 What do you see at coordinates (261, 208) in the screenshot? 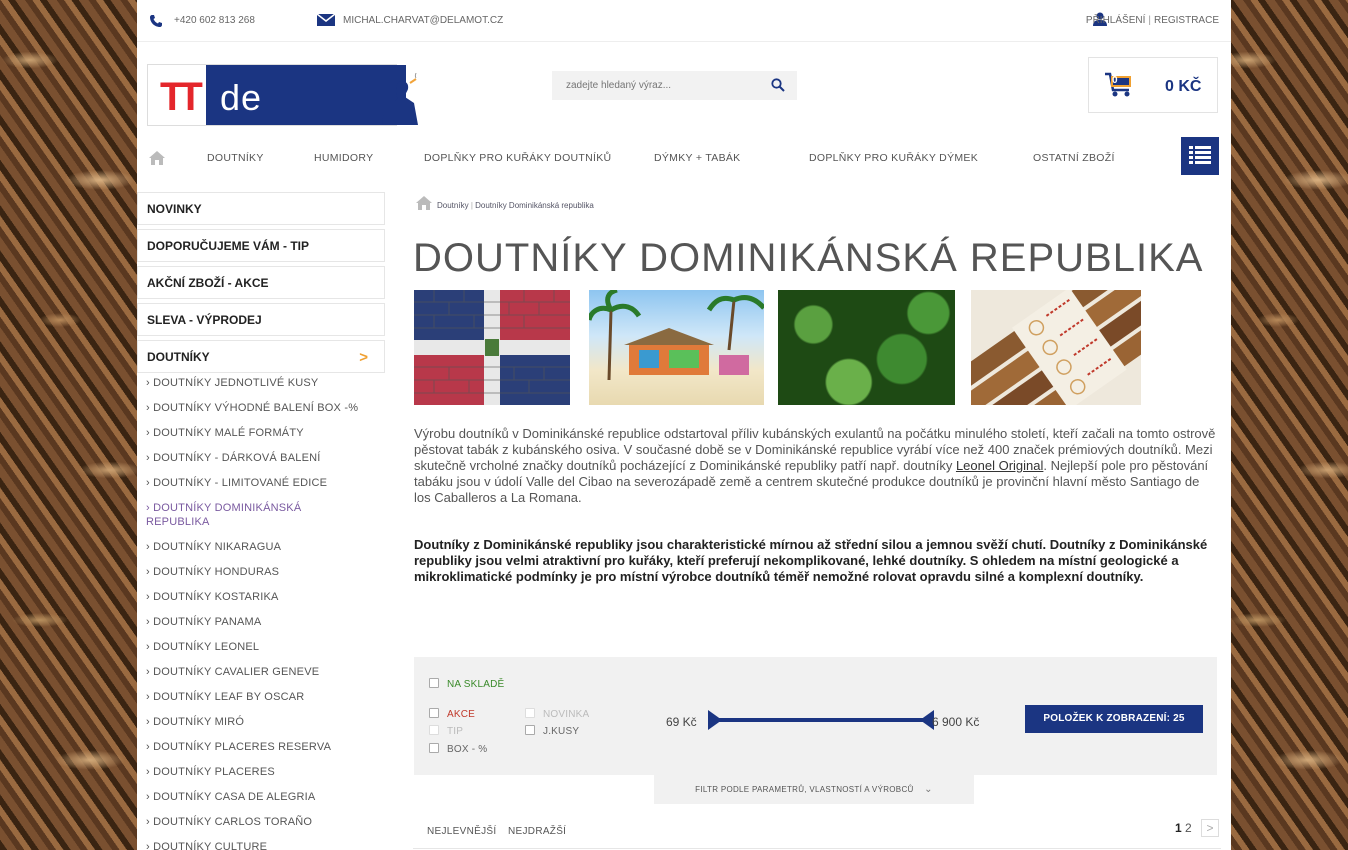
I see `sidebar-item-novinky: NOVINKY` at bounding box center [261, 208].